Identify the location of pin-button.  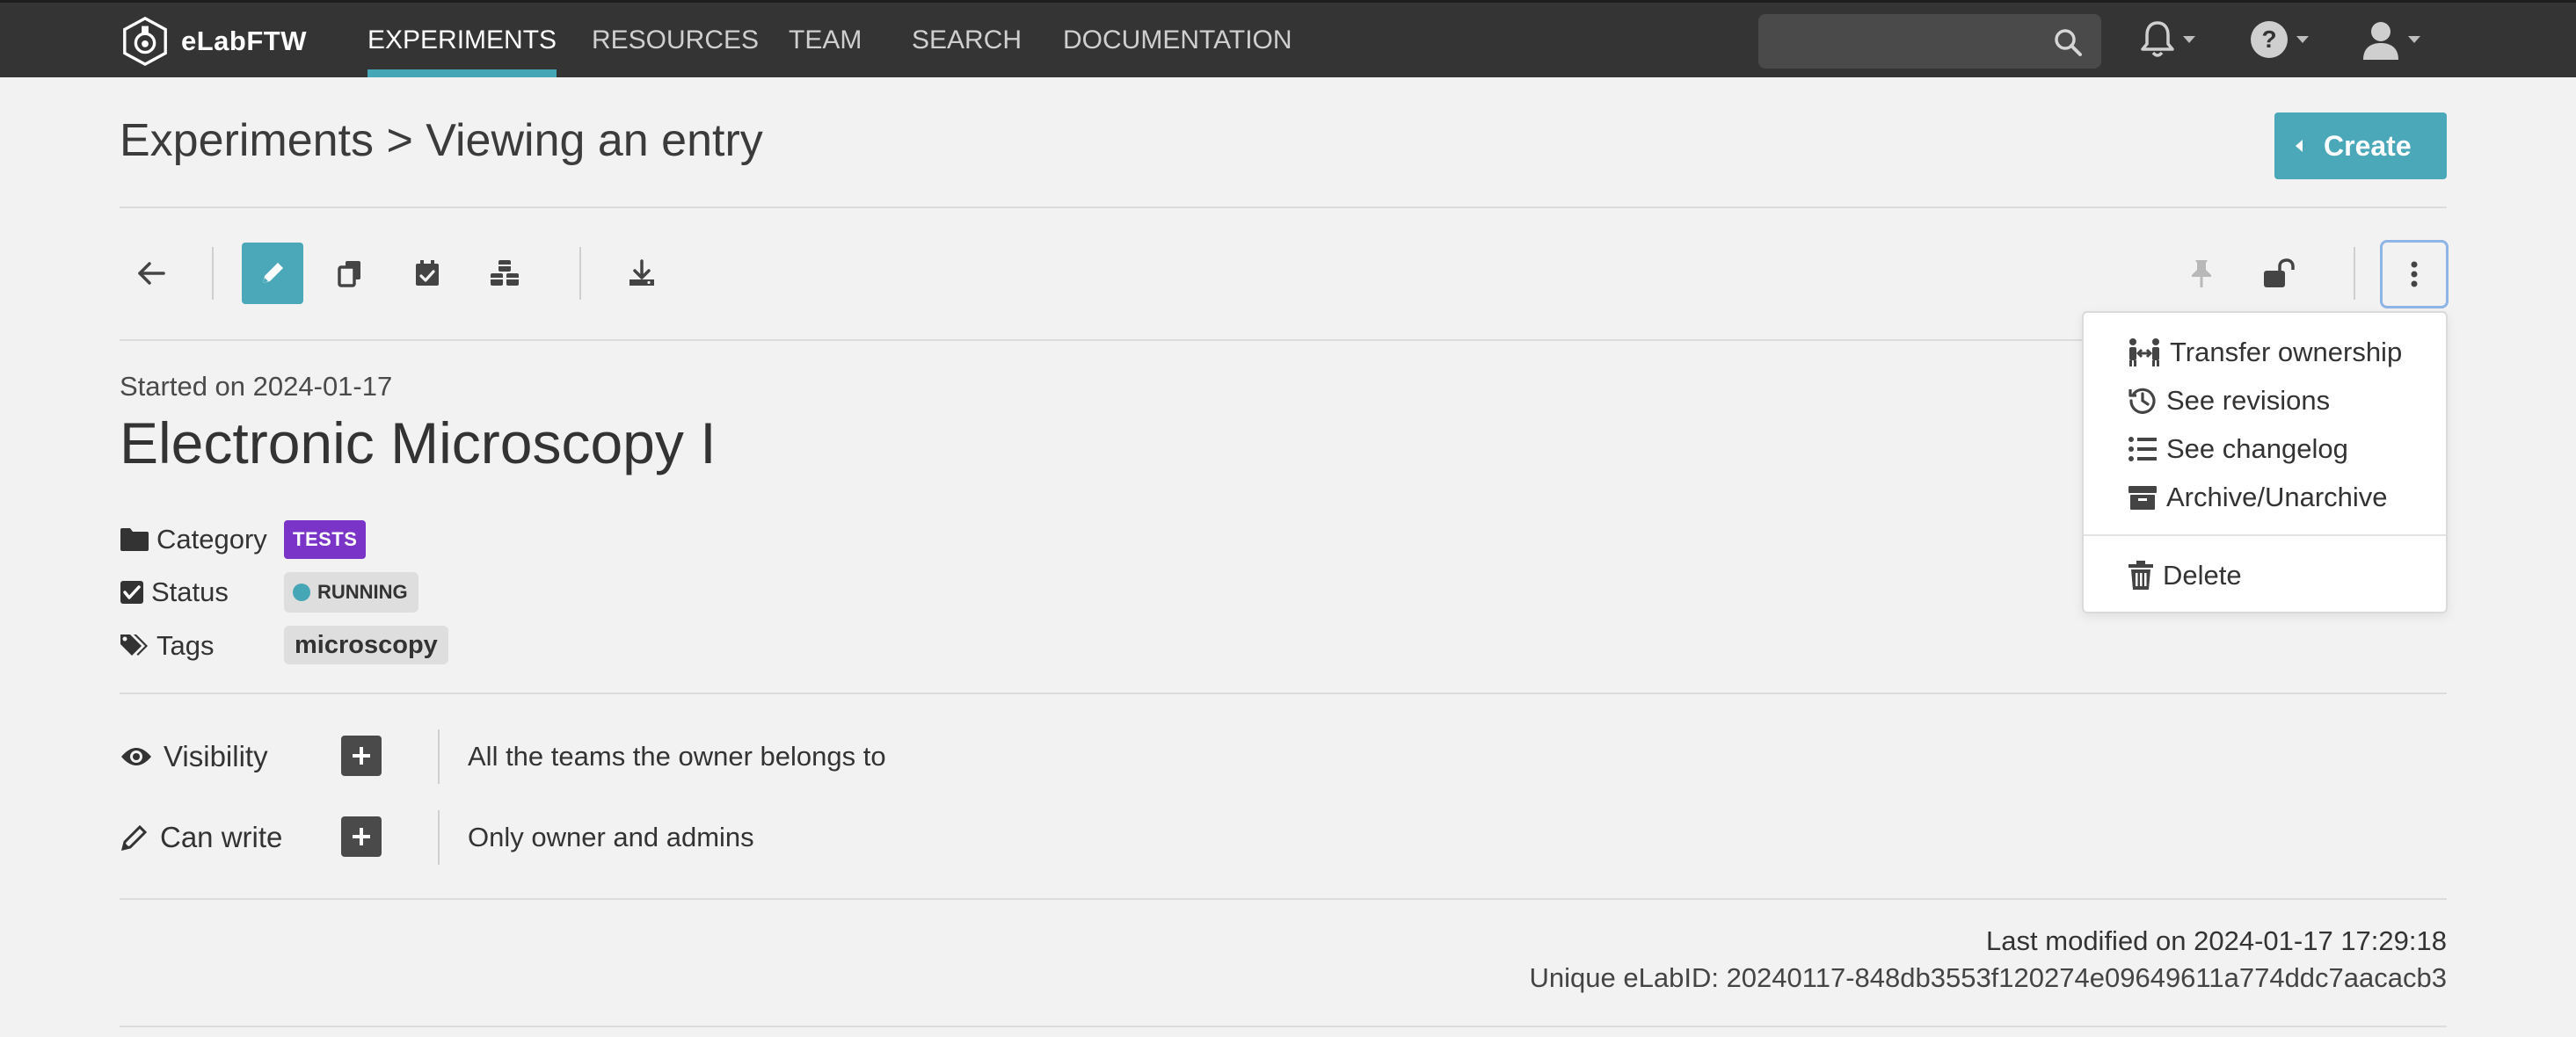
(2201, 273).